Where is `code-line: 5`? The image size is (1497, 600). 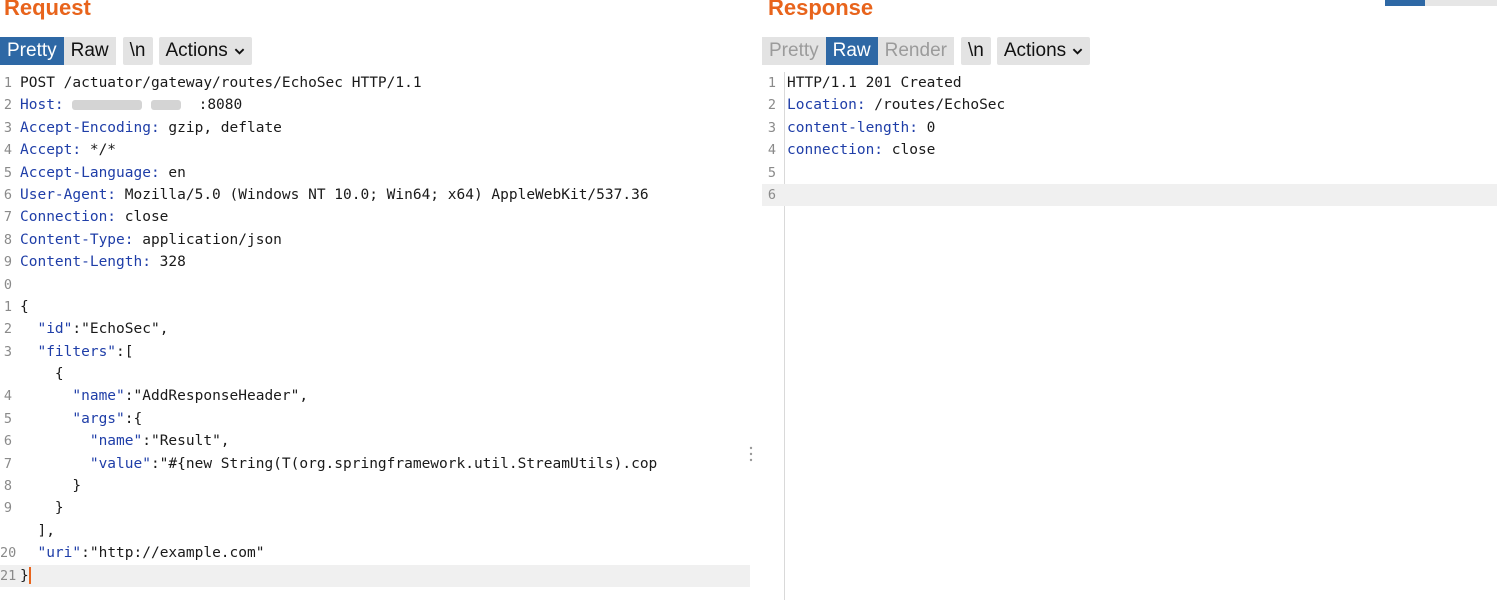
code-line: 5 is located at coordinates (1129, 173).